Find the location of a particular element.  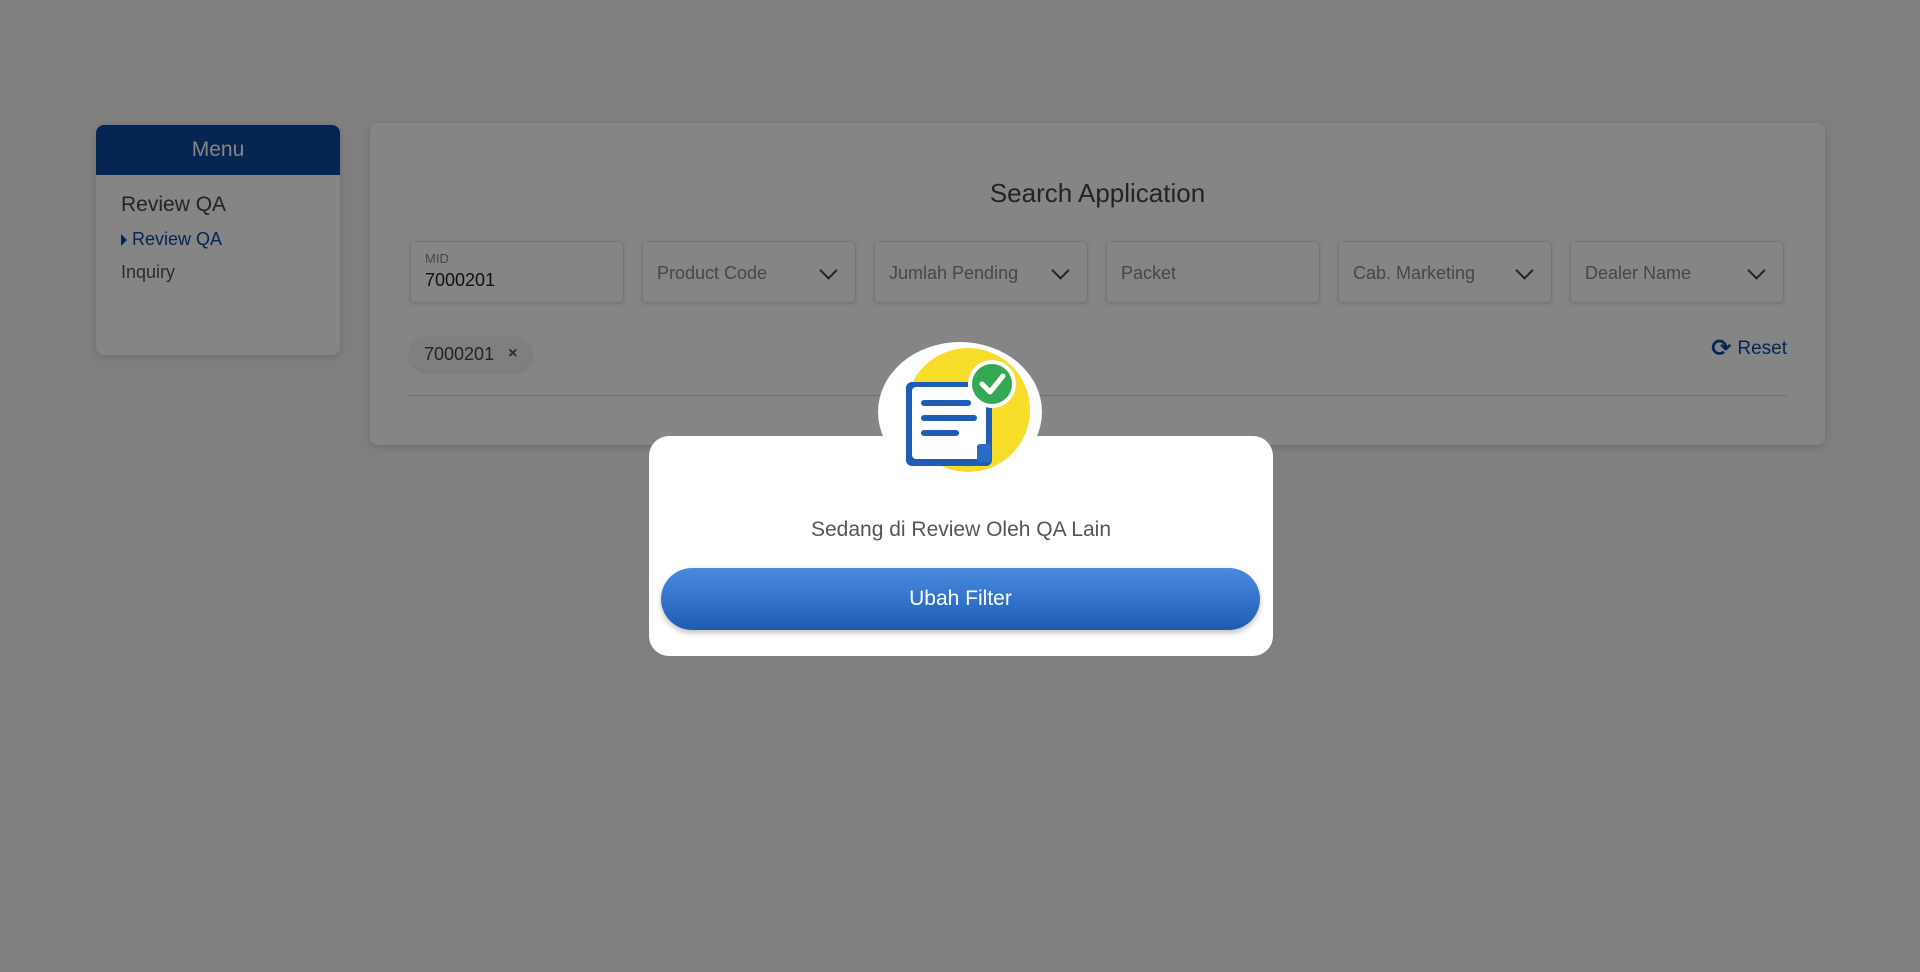

modal-message: Sedang di Review Oleh QA Lain is located at coordinates (961, 529).